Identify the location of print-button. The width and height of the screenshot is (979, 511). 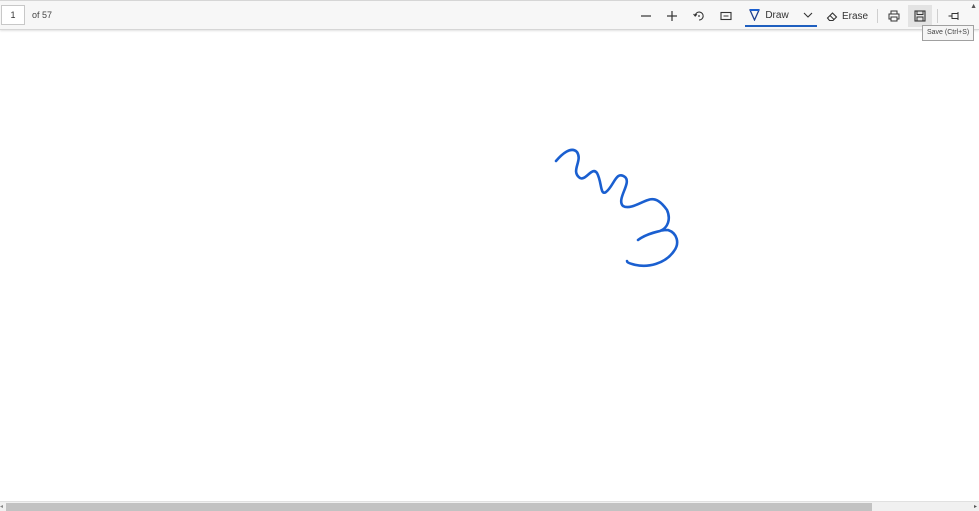
(894, 16).